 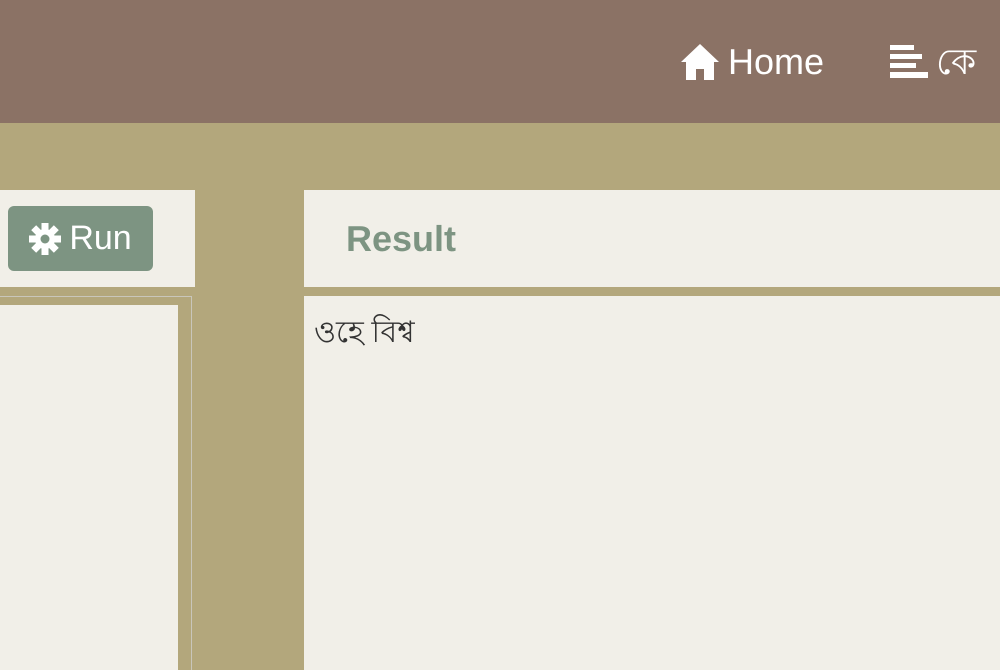 What do you see at coordinates (45, 238) in the screenshot?
I see `settings-icon` at bounding box center [45, 238].